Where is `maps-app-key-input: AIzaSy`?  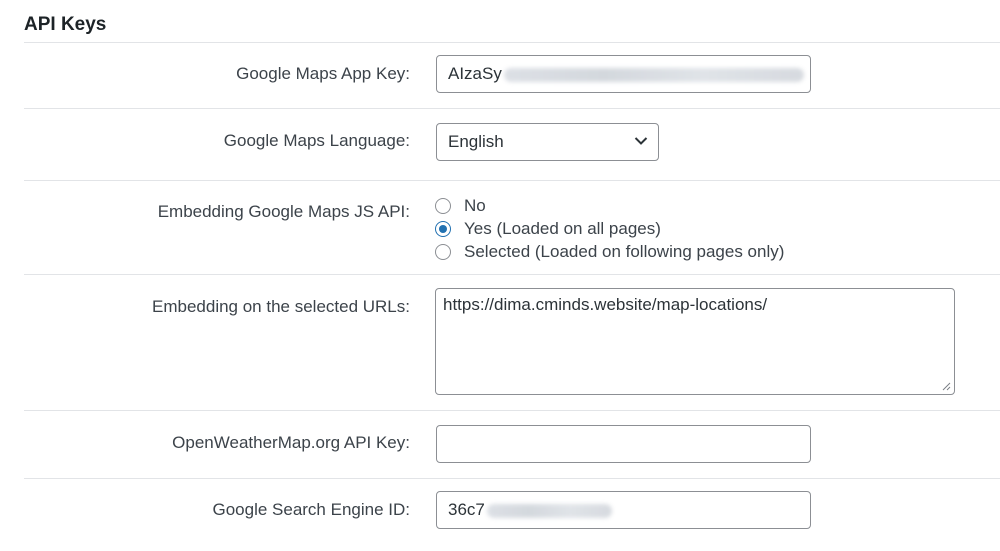
maps-app-key-input: AIzaSy is located at coordinates (623, 74).